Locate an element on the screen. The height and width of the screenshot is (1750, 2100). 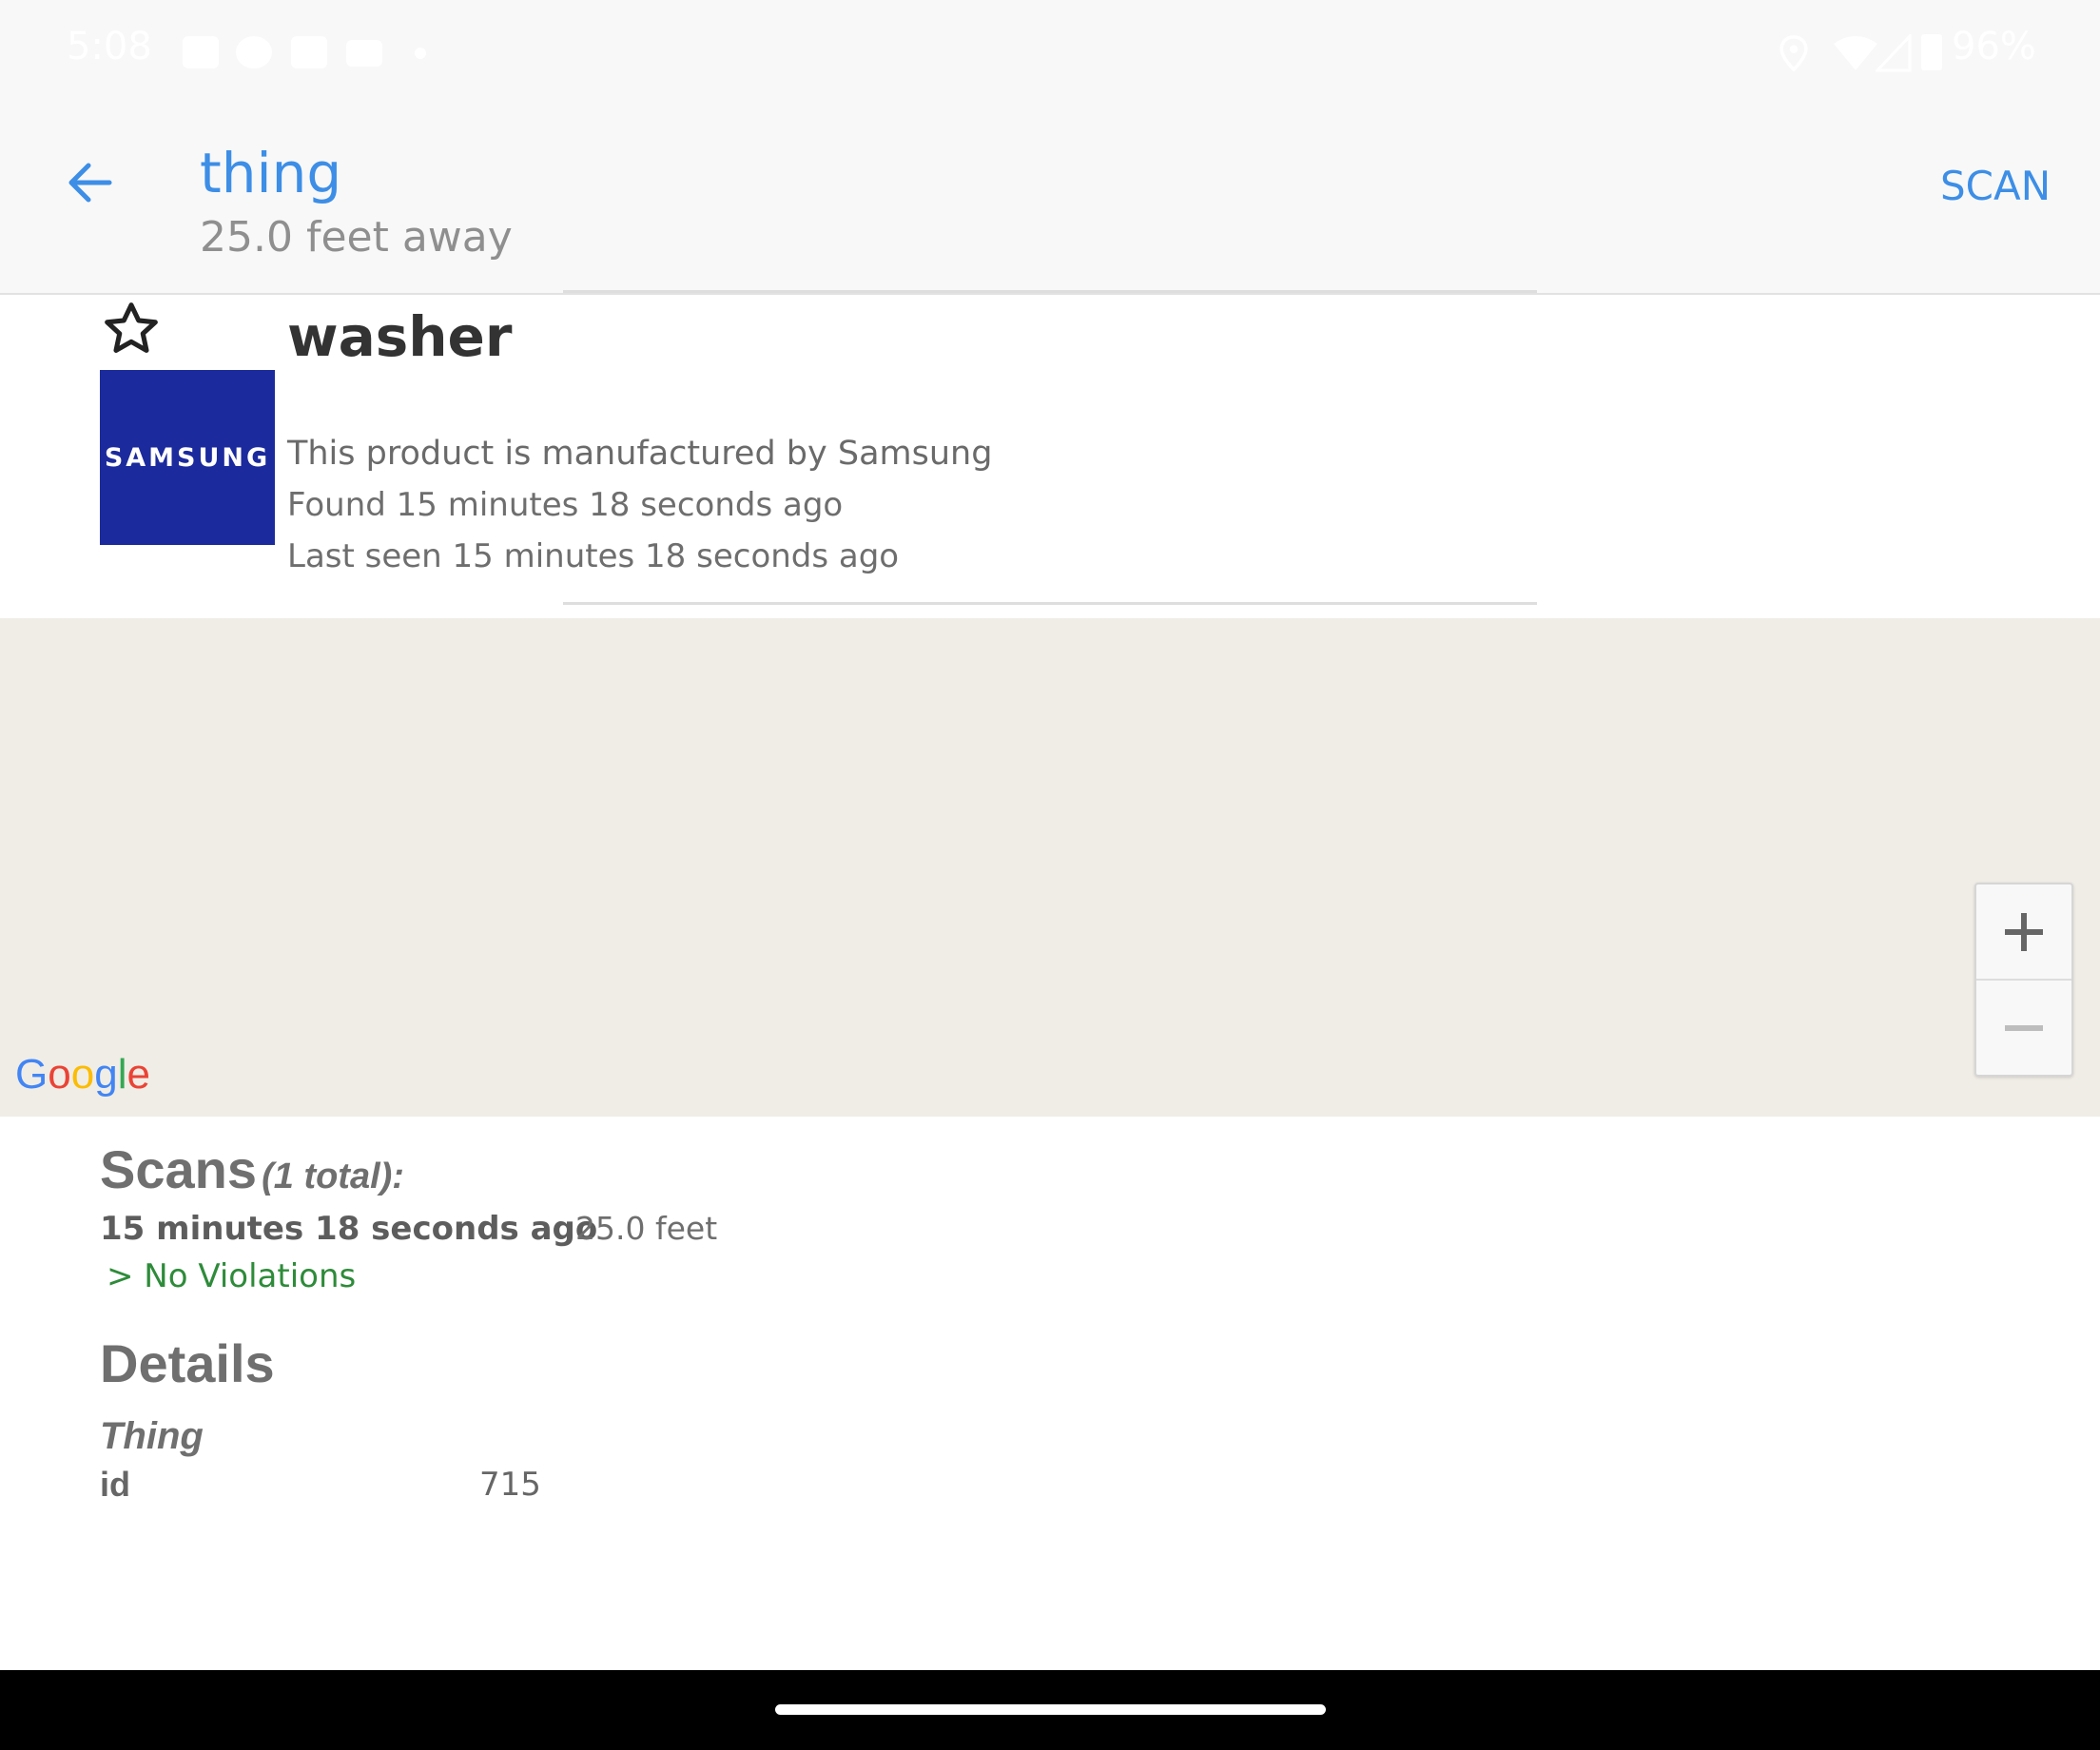
cell-signal-icon is located at coordinates (1894, 53).